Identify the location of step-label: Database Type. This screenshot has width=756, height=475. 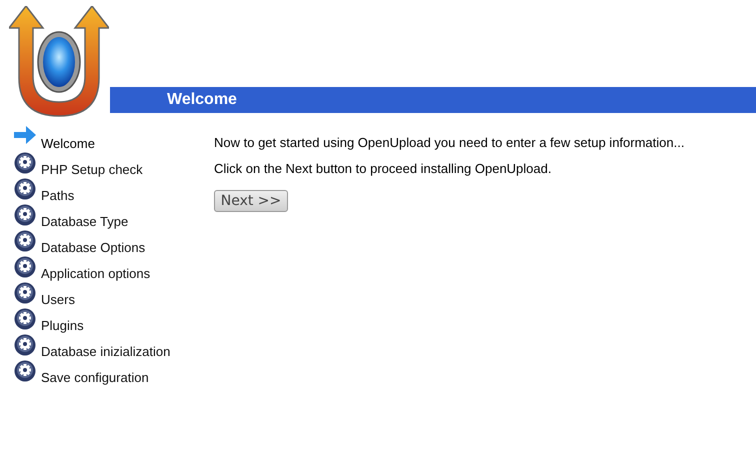
(84, 222).